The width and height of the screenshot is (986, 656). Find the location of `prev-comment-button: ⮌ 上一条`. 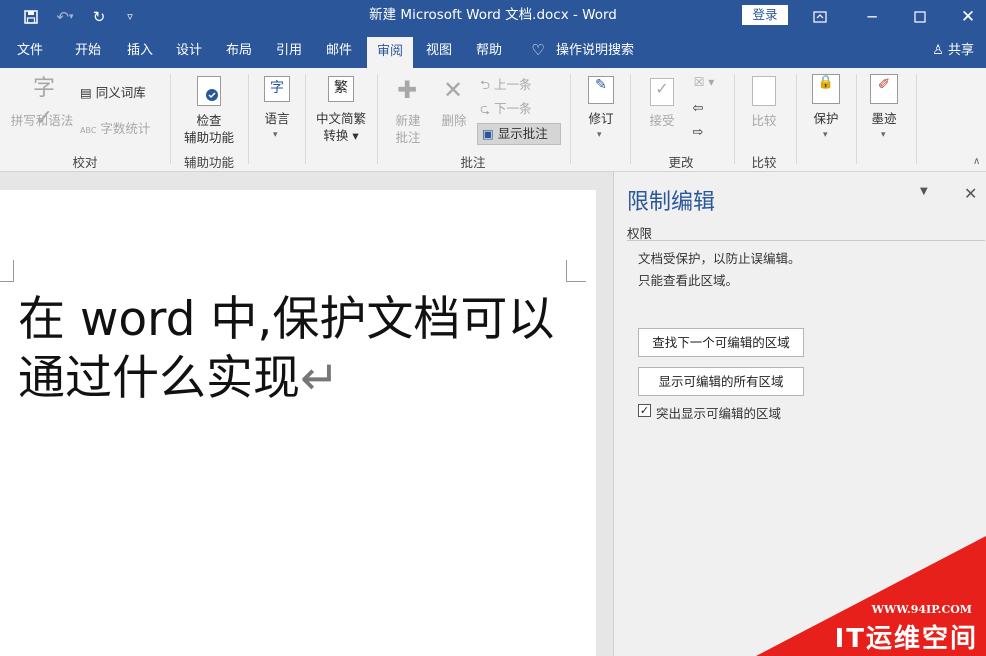

prev-comment-button: ⮌ 上一条 is located at coordinates (515, 84).